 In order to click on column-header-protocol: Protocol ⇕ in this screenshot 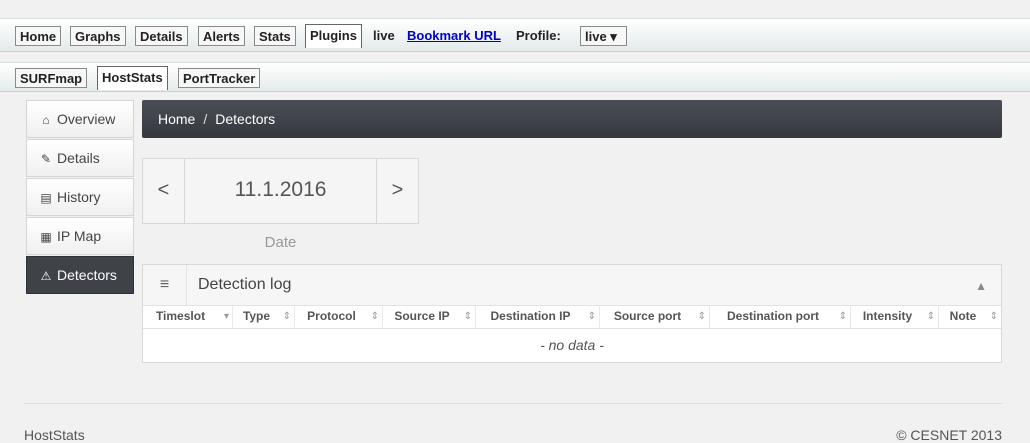, I will do `click(339, 317)`.